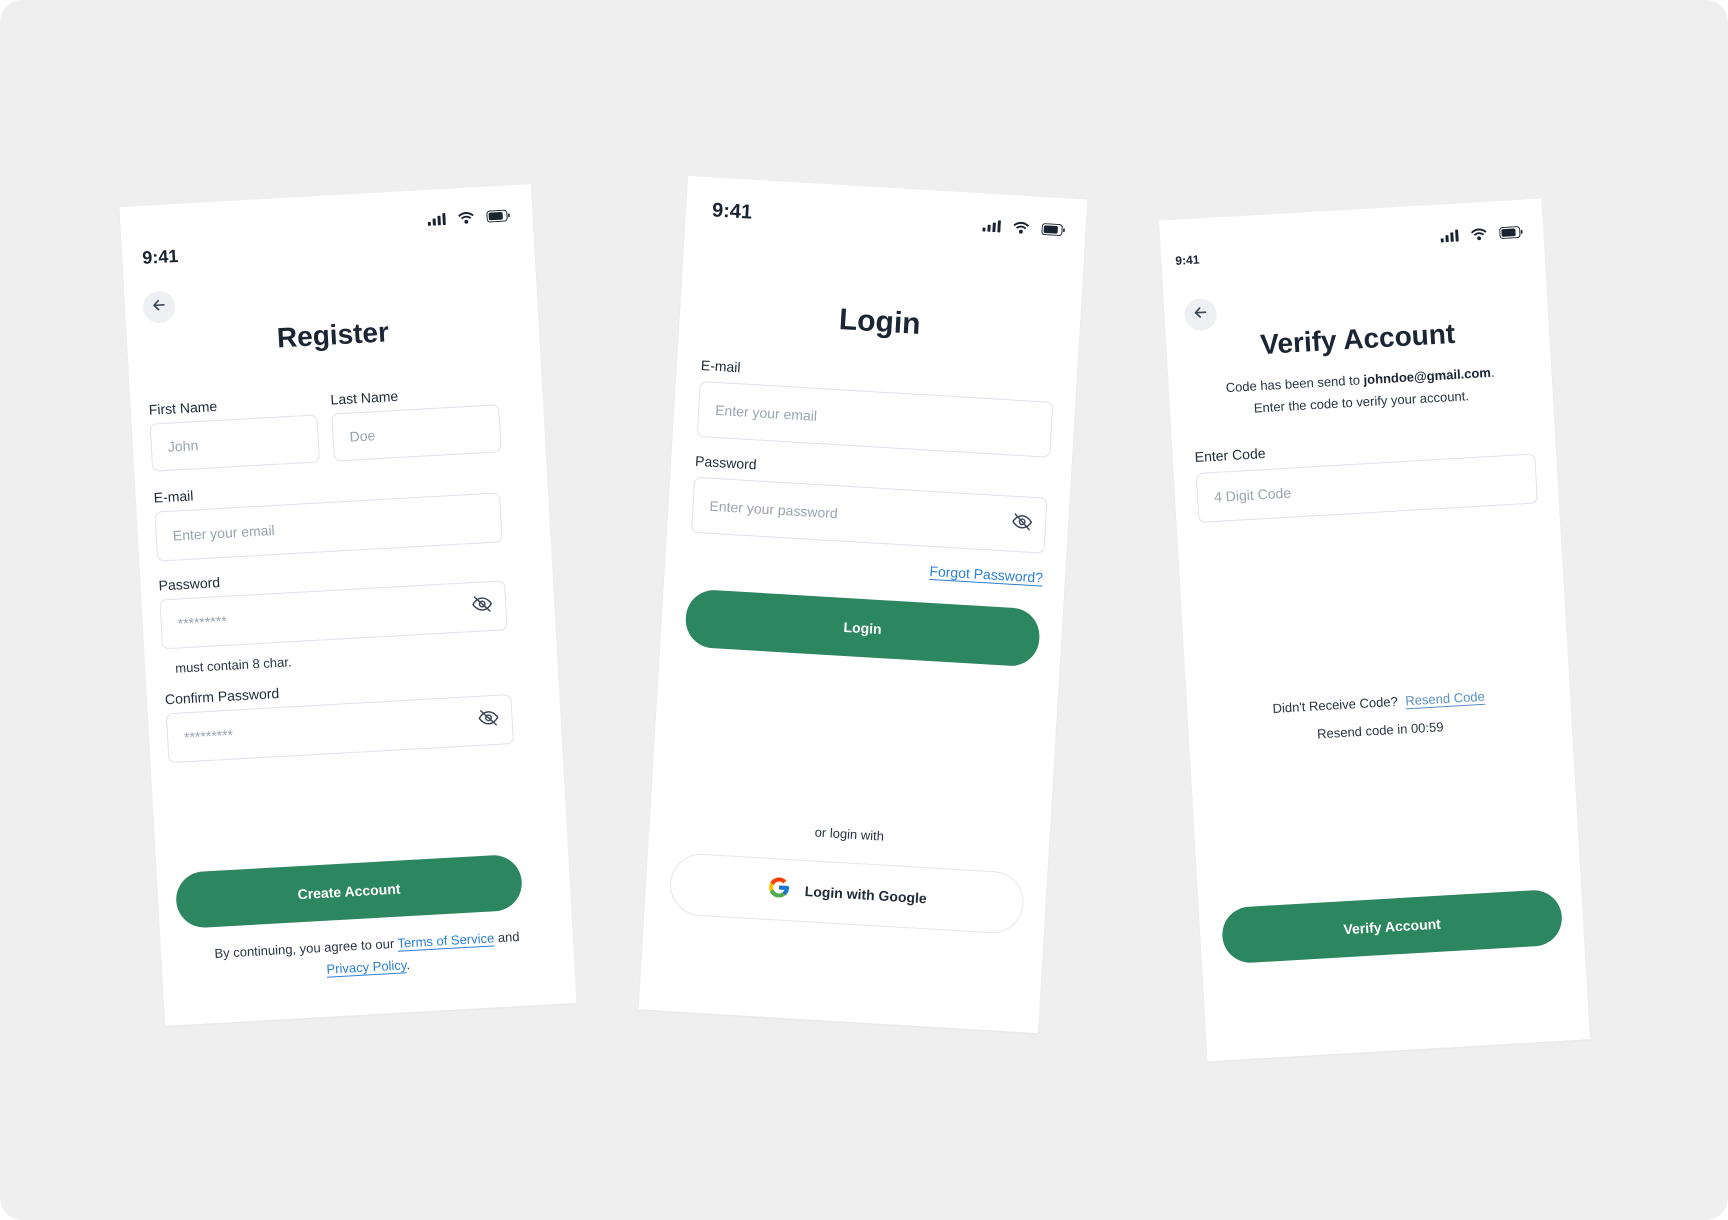 The height and width of the screenshot is (1220, 1728). I want to click on resend-code-link: Resend Code, so click(1445, 699).